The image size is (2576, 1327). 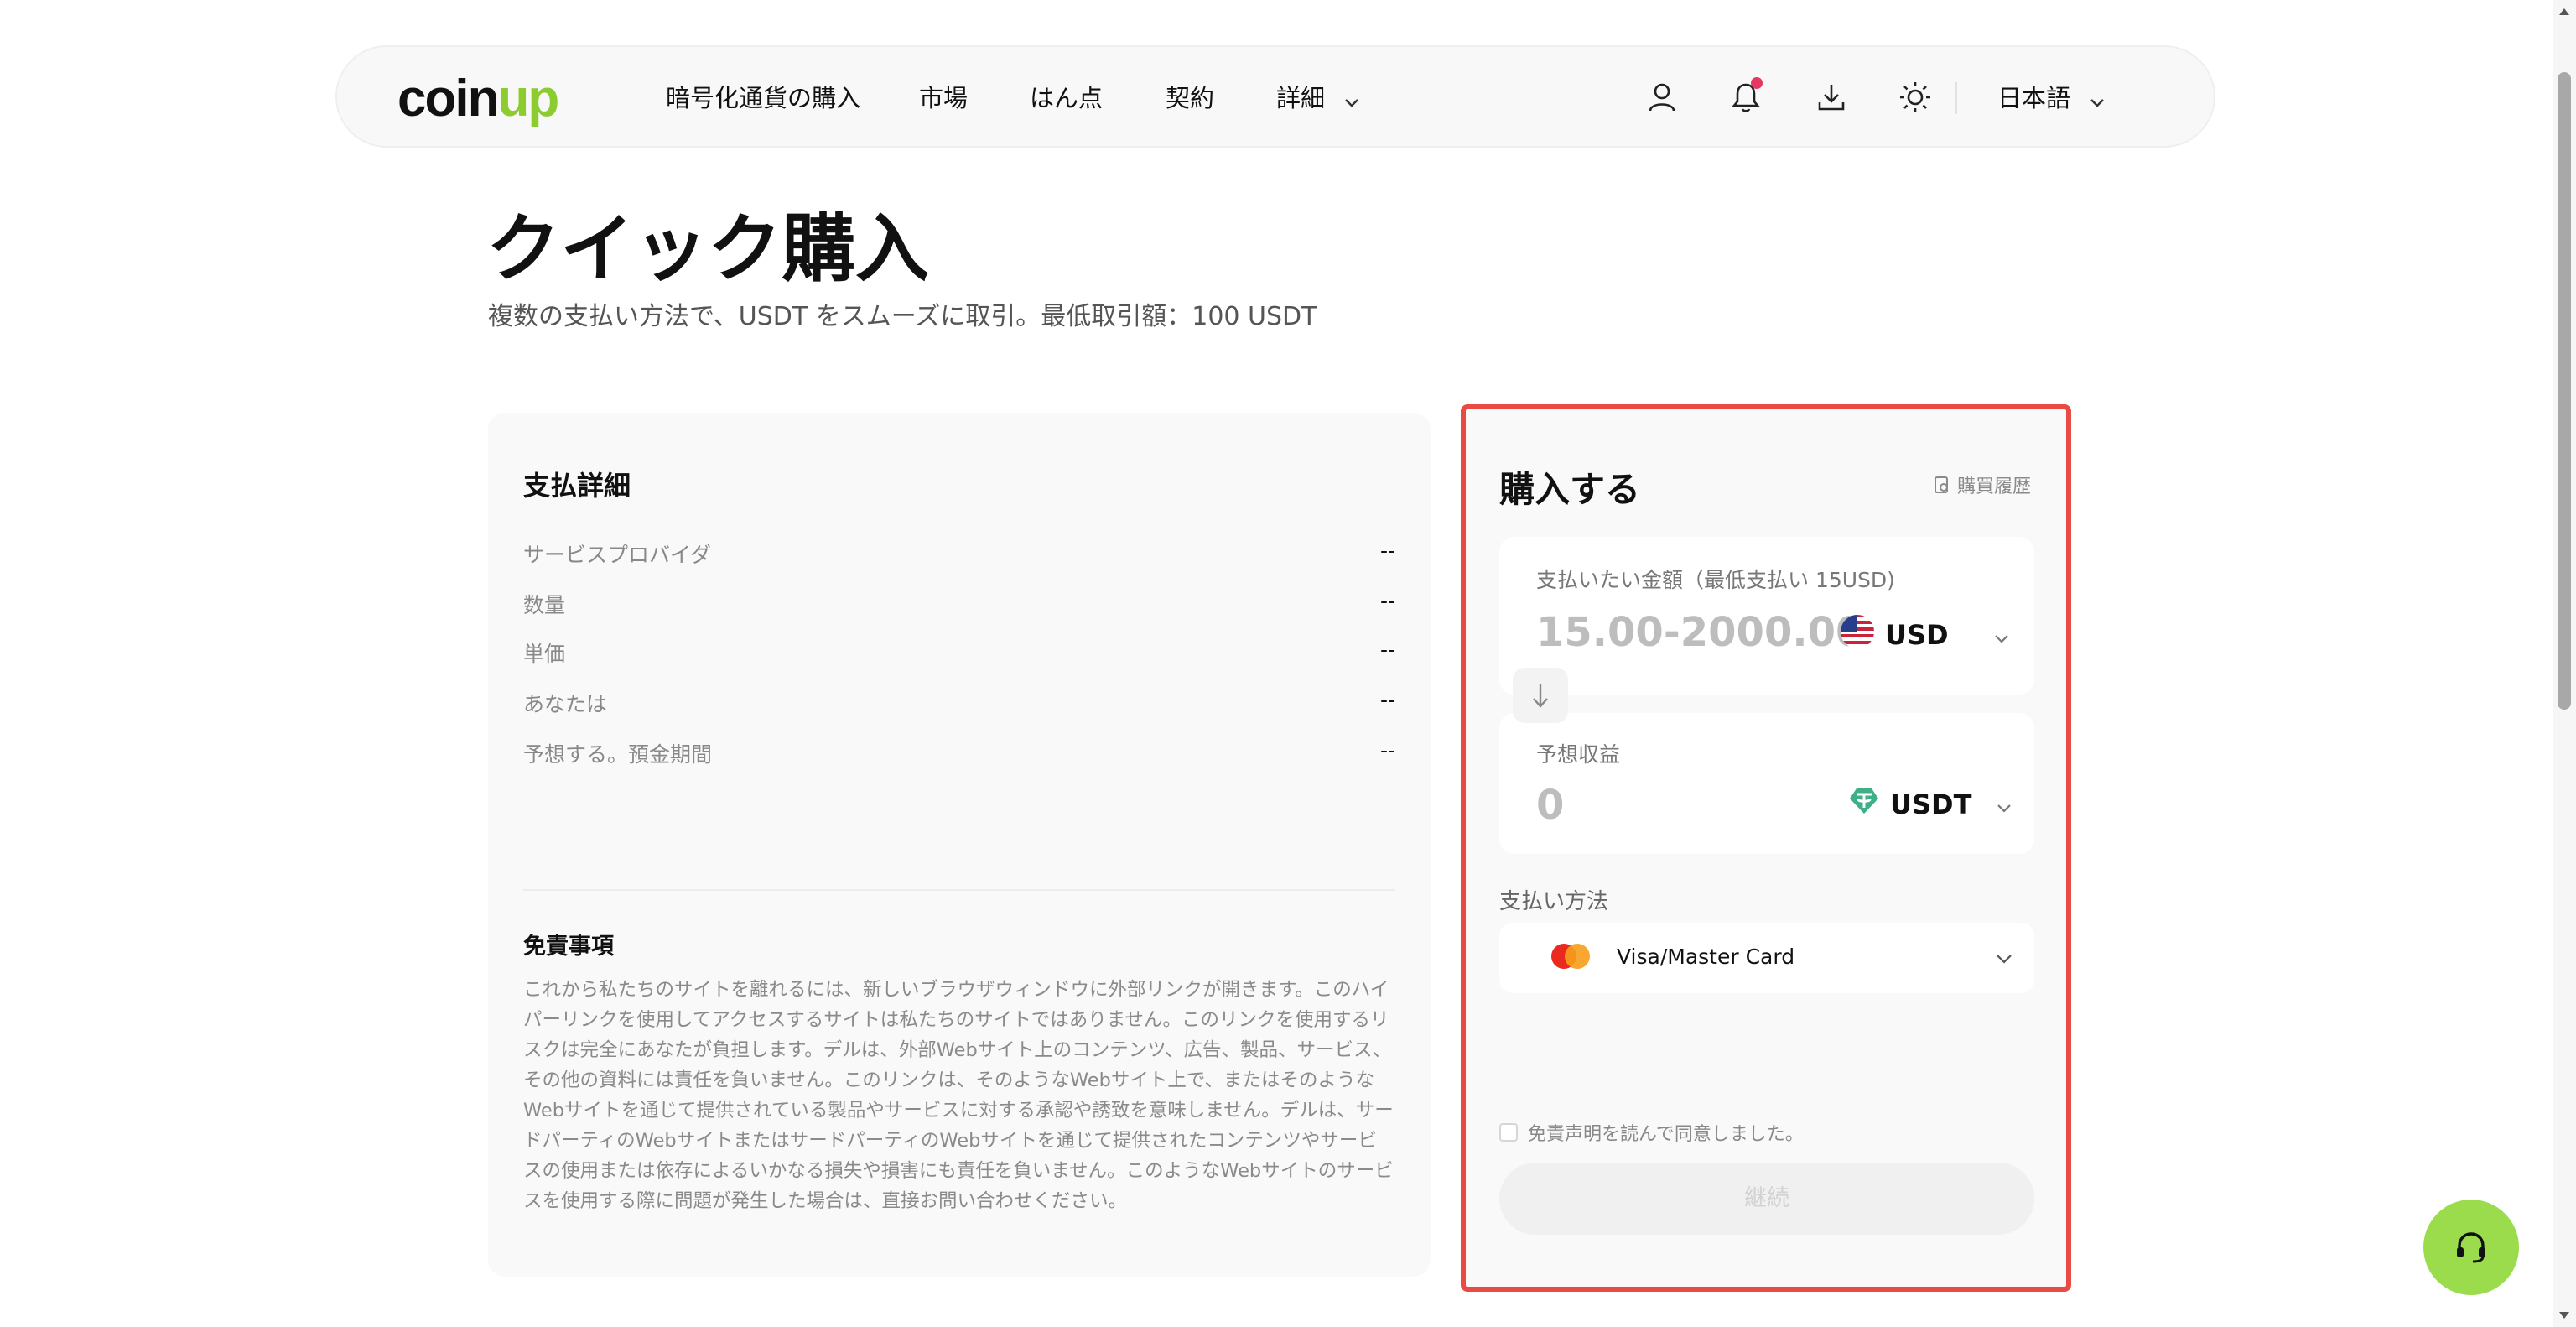 I want to click on headset-icon, so click(x=2471, y=1247).